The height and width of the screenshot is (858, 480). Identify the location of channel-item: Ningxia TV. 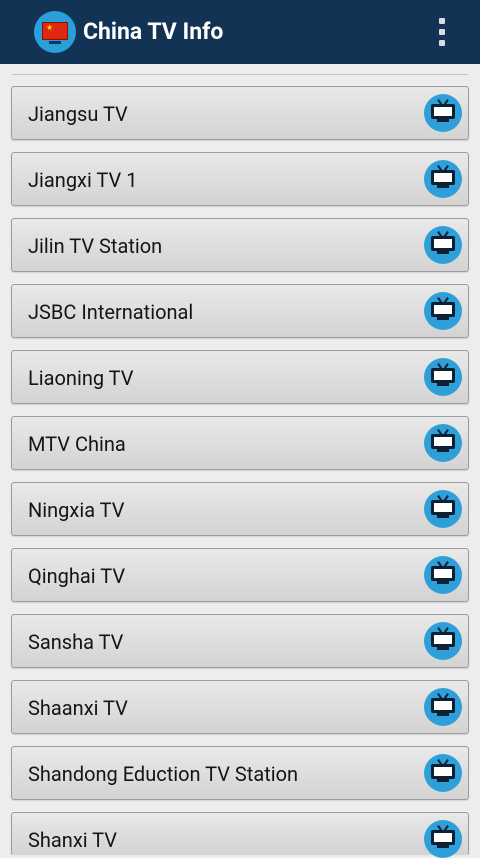
(240, 509).